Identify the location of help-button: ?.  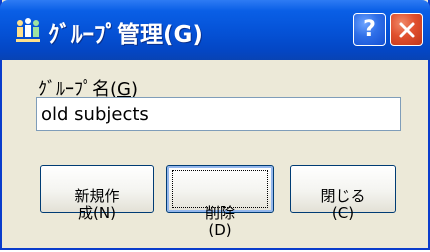
(369, 29).